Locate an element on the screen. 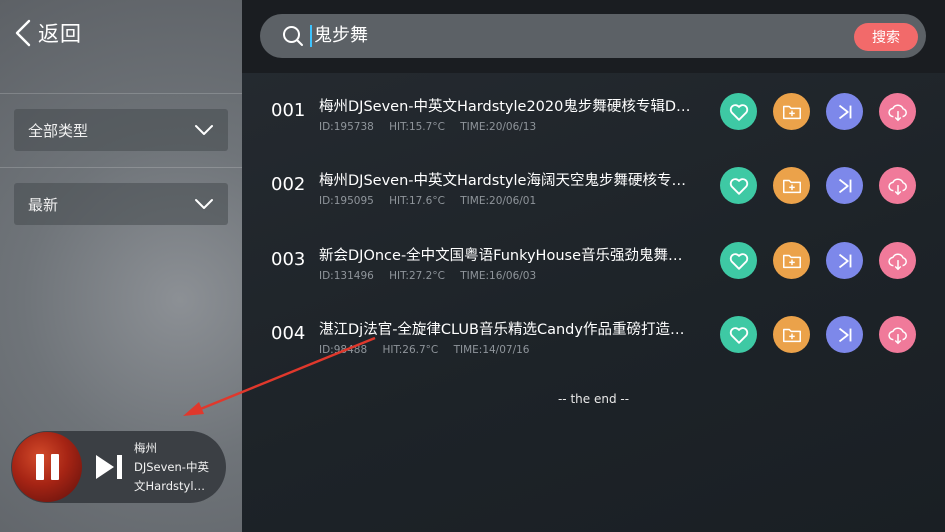  track-number: 003 is located at coordinates (288, 259).